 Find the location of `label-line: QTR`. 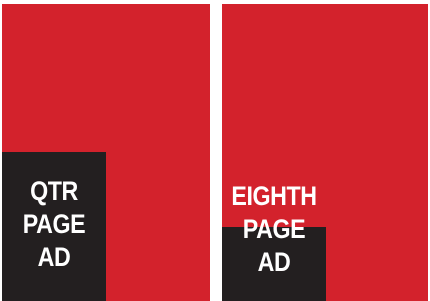

label-line: QTR is located at coordinates (54, 191).